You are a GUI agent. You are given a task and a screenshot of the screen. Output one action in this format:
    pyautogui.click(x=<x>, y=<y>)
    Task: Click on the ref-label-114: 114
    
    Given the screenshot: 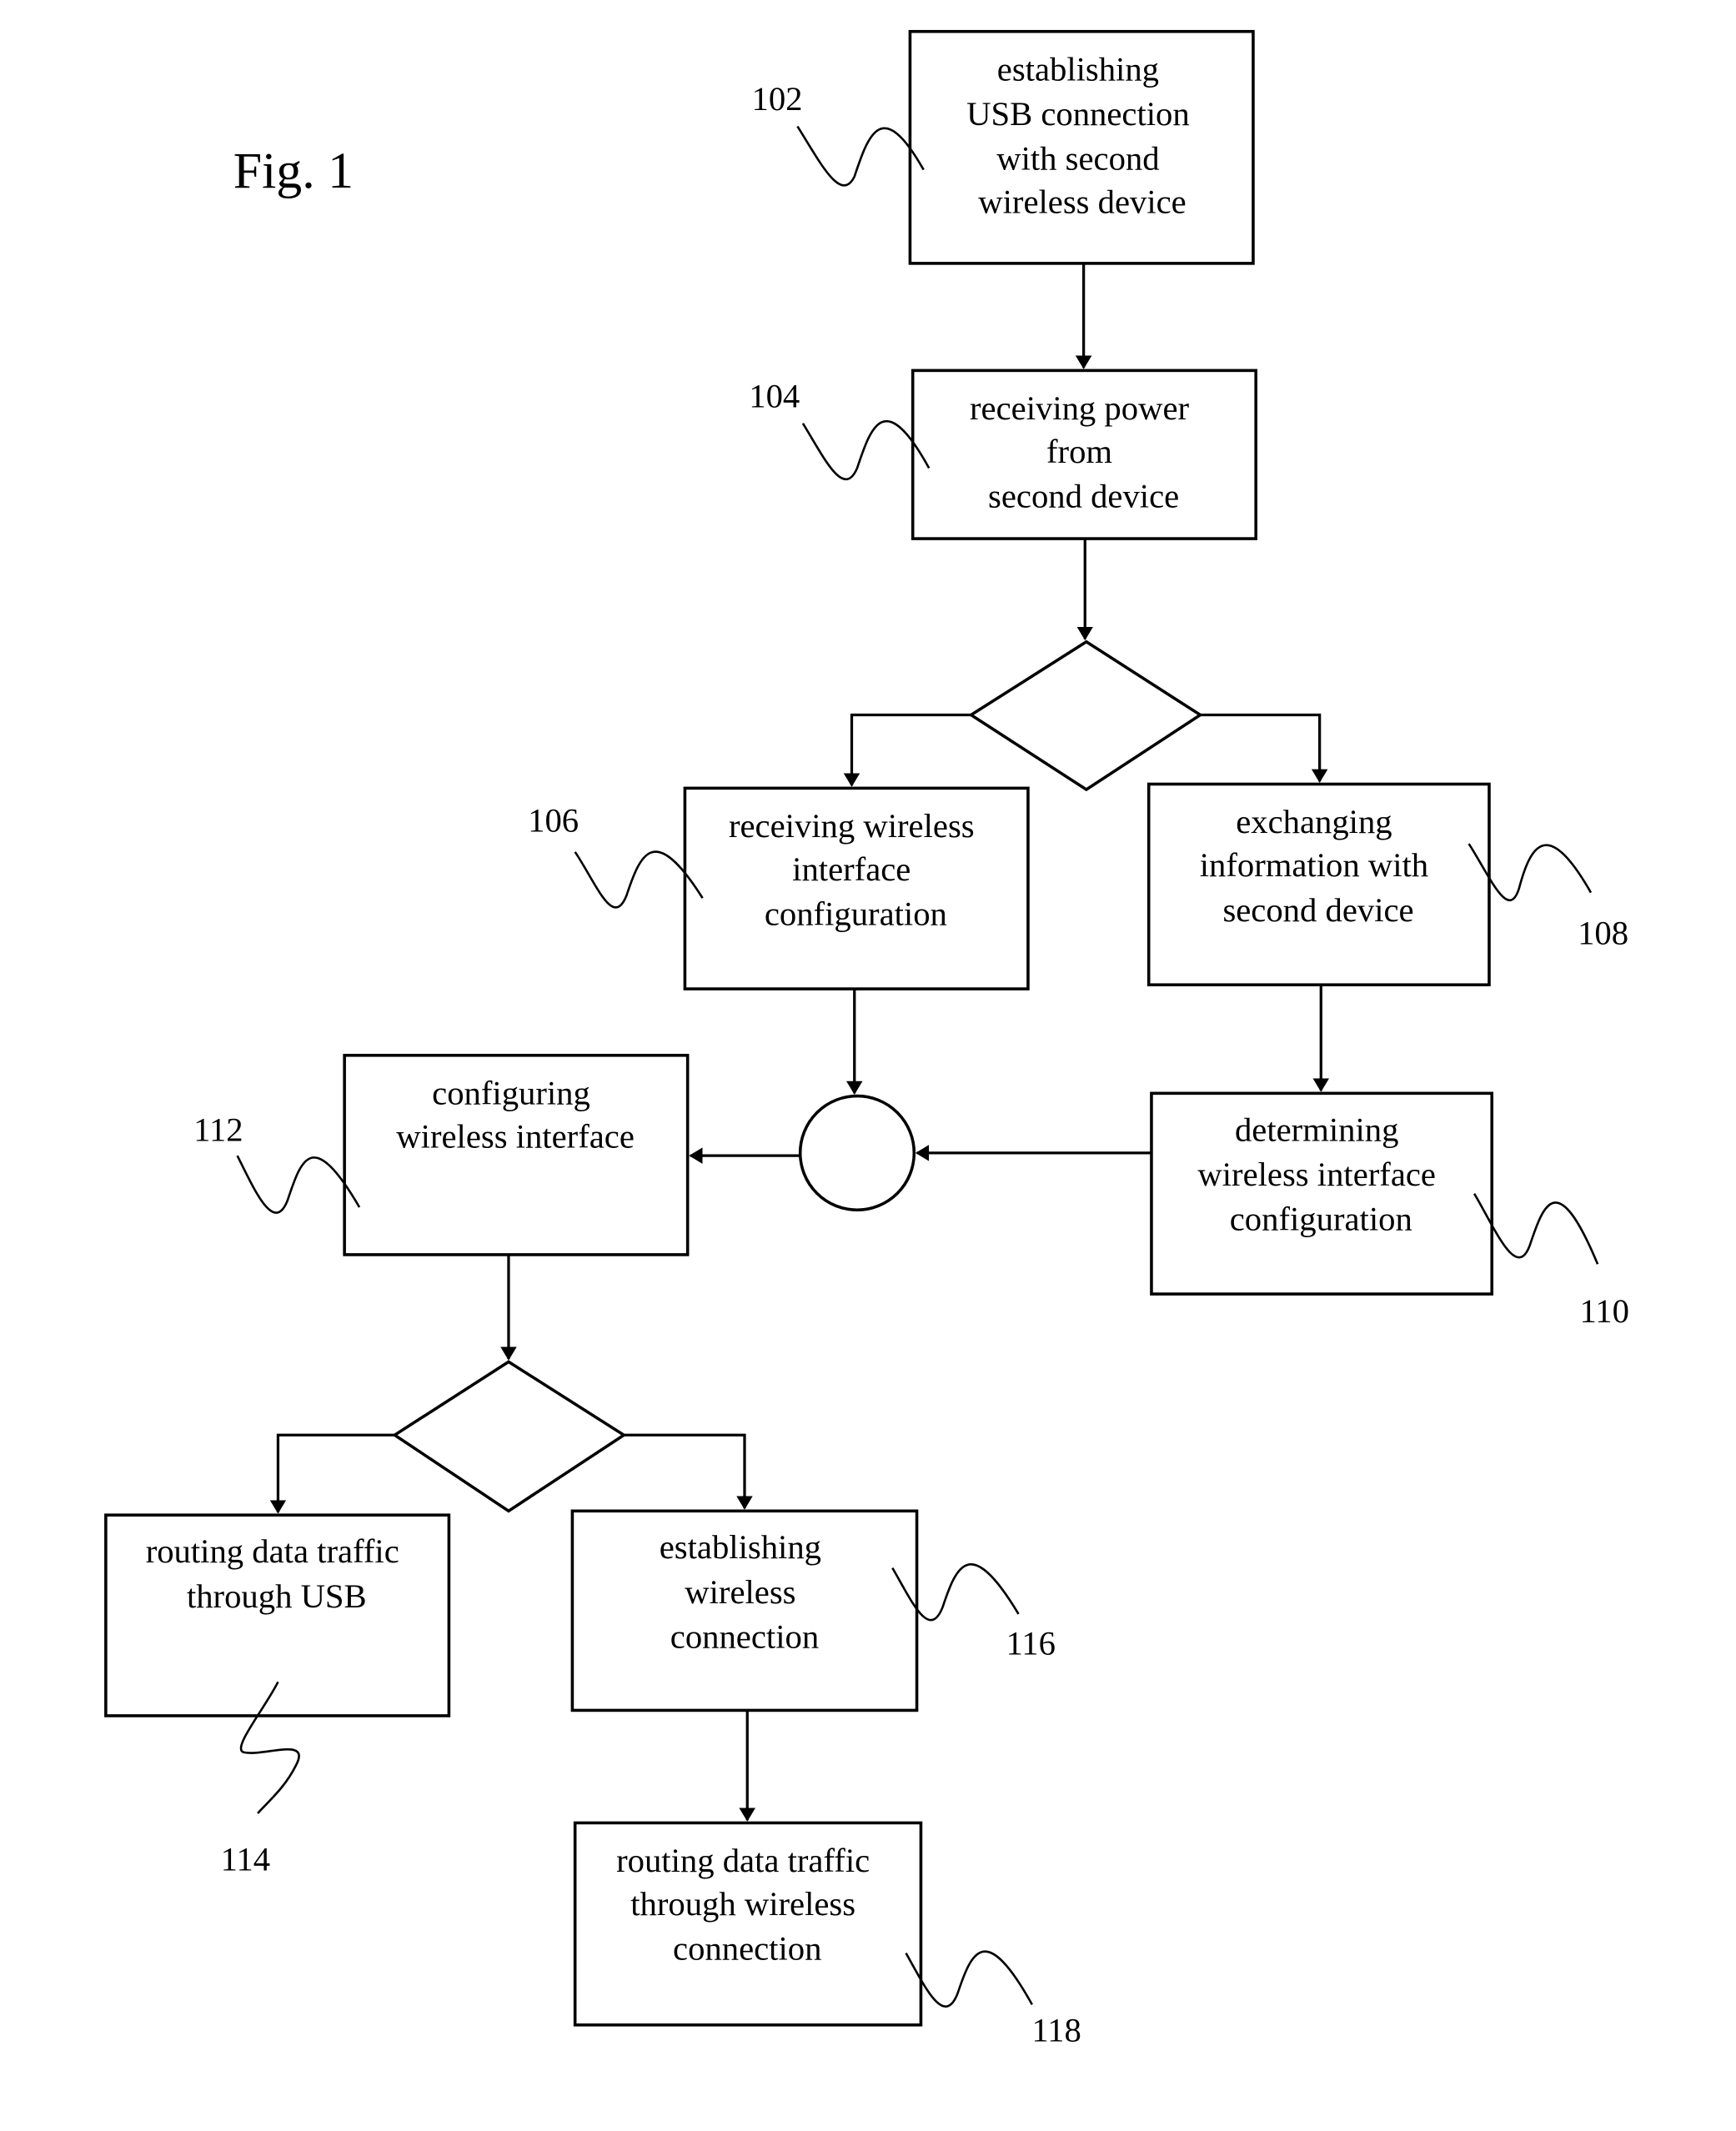 What is the action you would take?
    pyautogui.click(x=245, y=1859)
    